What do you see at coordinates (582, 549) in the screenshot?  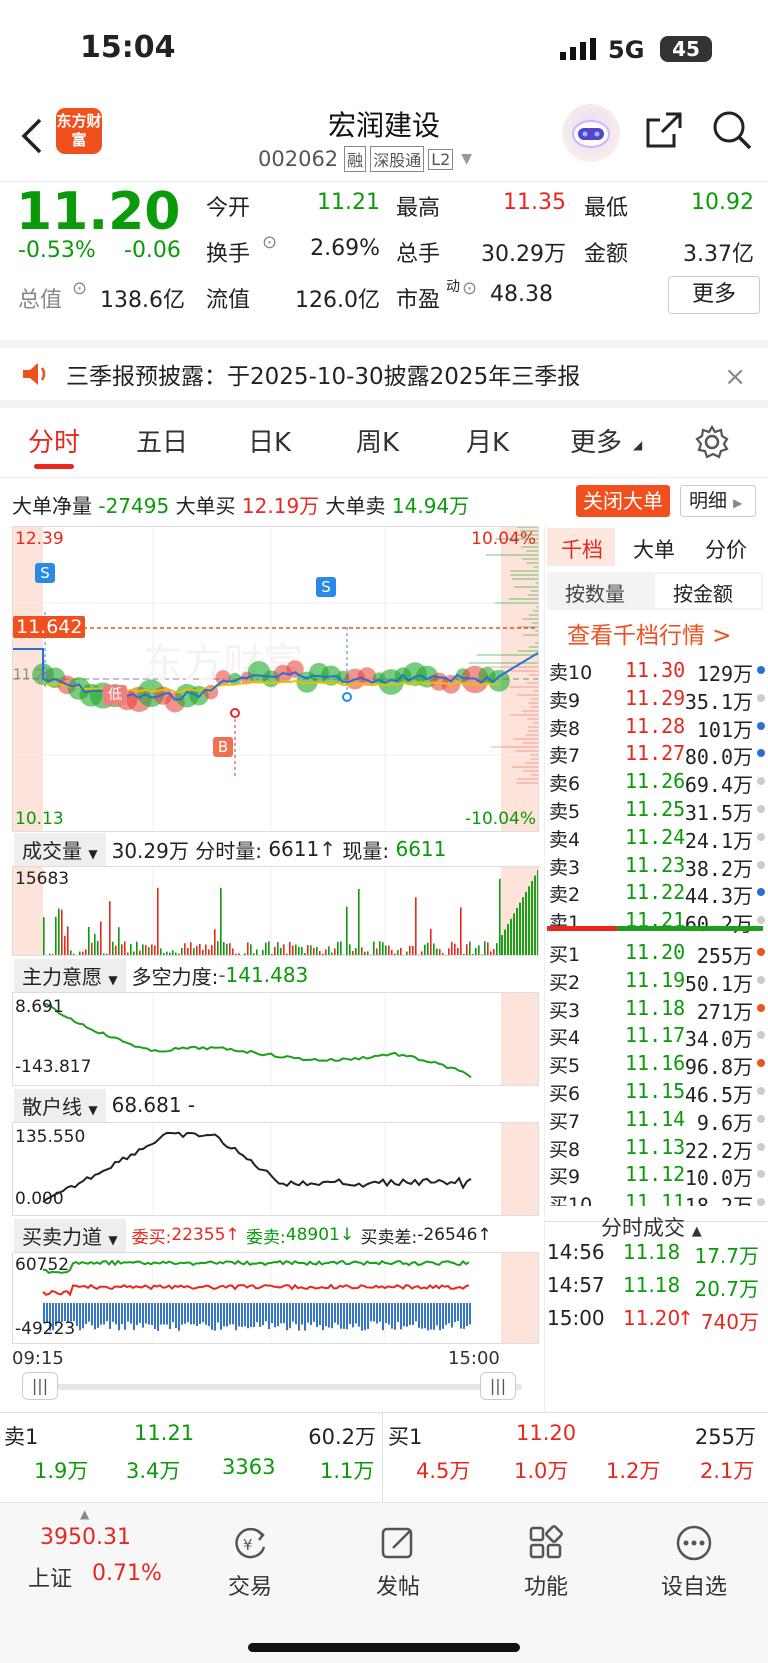 I see `tab-depth: 千档` at bounding box center [582, 549].